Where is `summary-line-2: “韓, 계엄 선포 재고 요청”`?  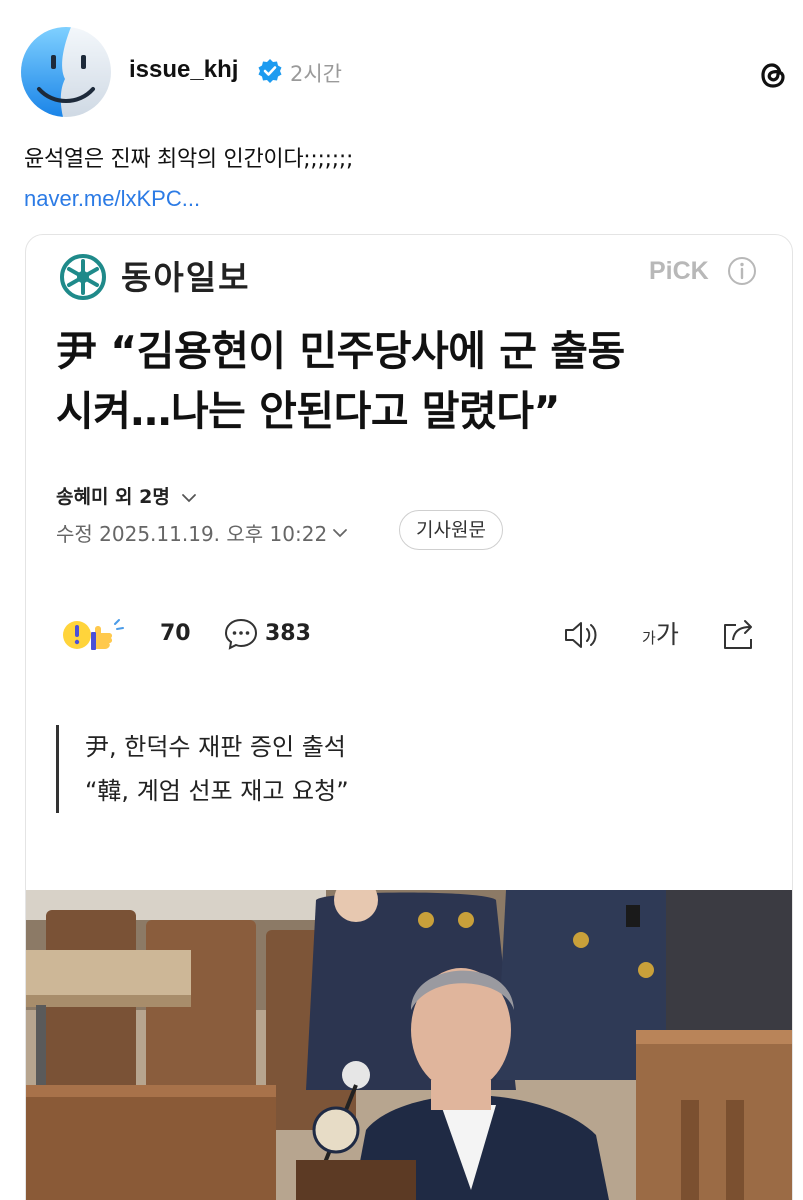 summary-line-2: “韓, 계엄 선포 재고 요청” is located at coordinates (217, 791).